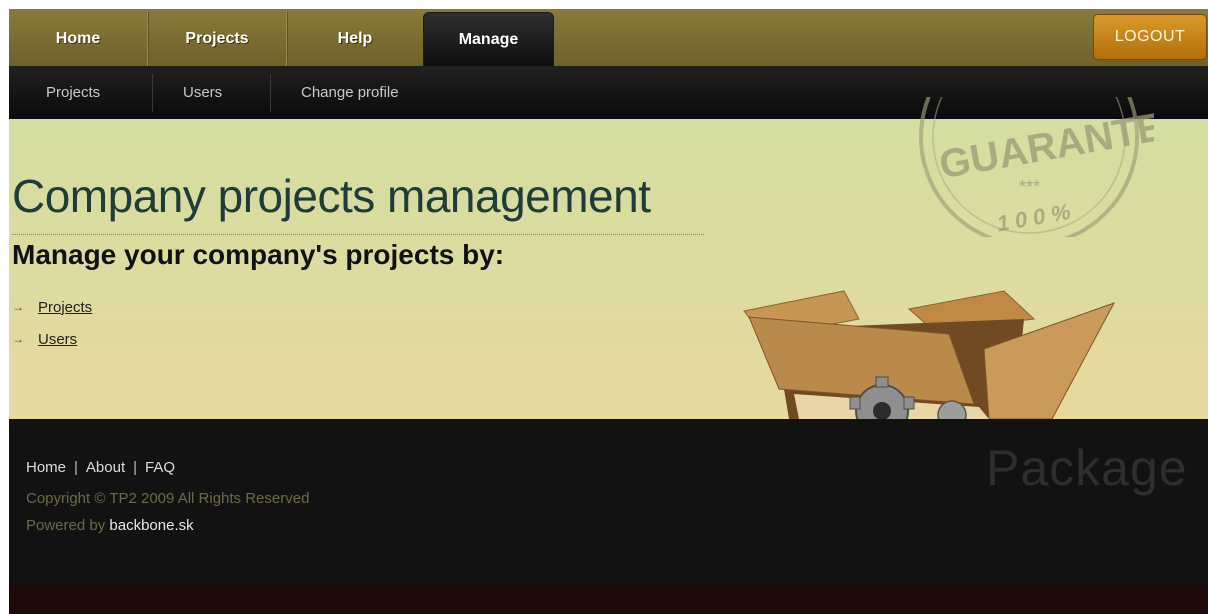  I want to click on svg-text: GUARANTEE, so click(1045, 143).